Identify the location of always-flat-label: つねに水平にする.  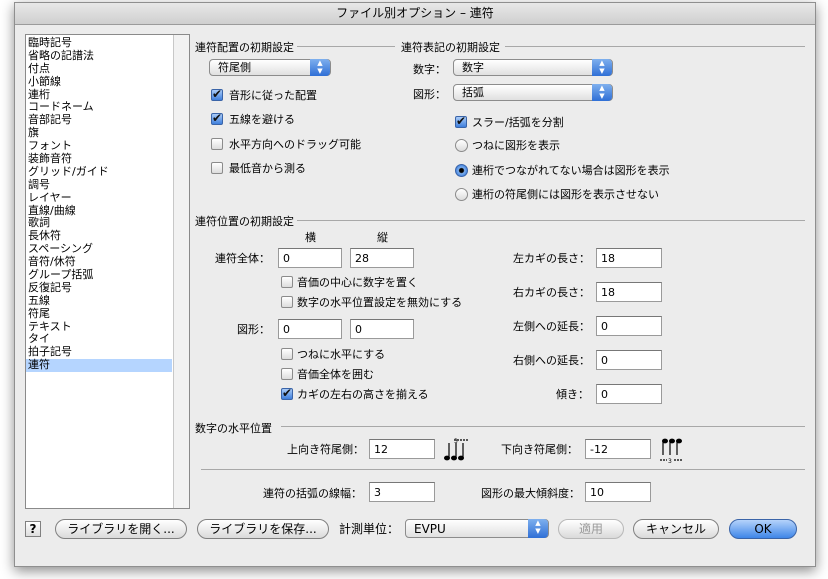
(341, 354).